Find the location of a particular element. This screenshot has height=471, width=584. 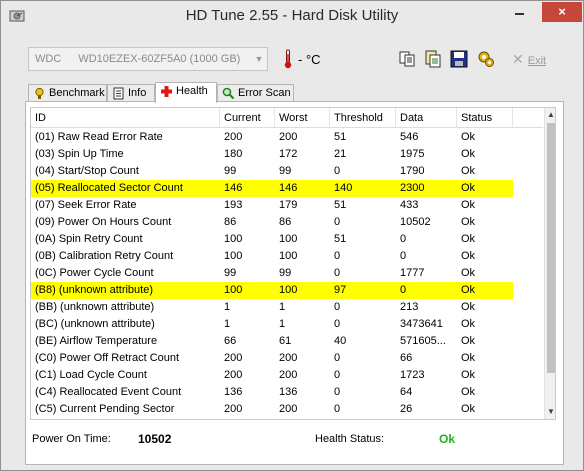

attribute-id-cell: (03) Spin Up Time is located at coordinates (79, 154).